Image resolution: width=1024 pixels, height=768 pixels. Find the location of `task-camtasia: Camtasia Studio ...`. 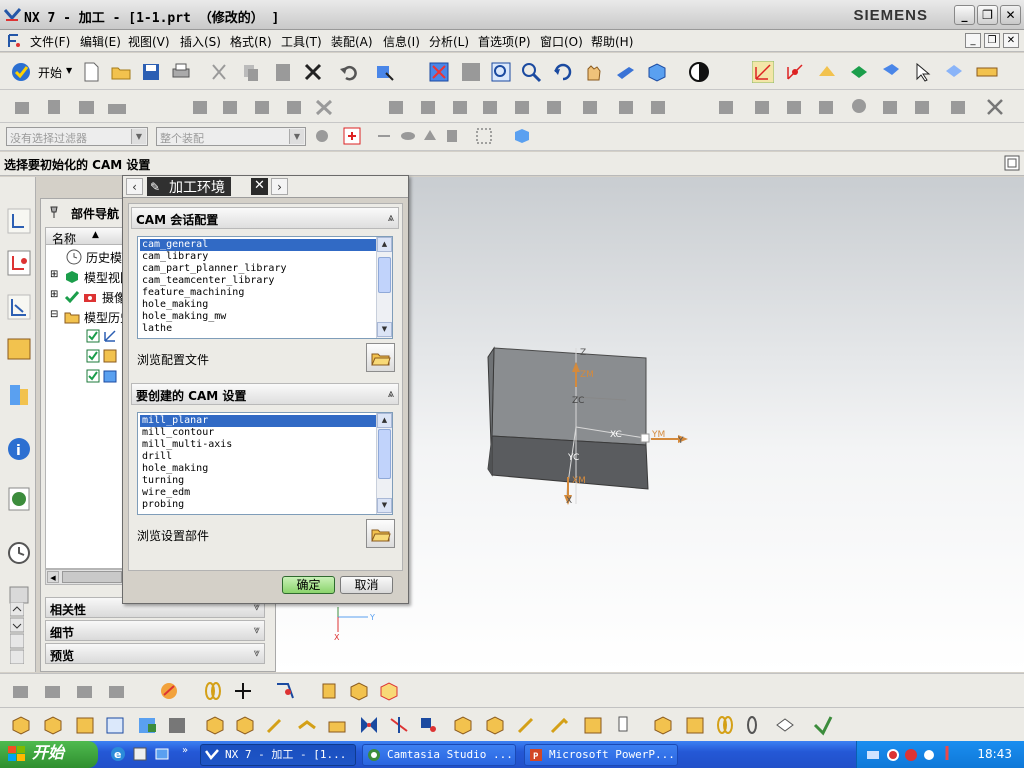

task-camtasia: Camtasia Studio ... is located at coordinates (439, 755).